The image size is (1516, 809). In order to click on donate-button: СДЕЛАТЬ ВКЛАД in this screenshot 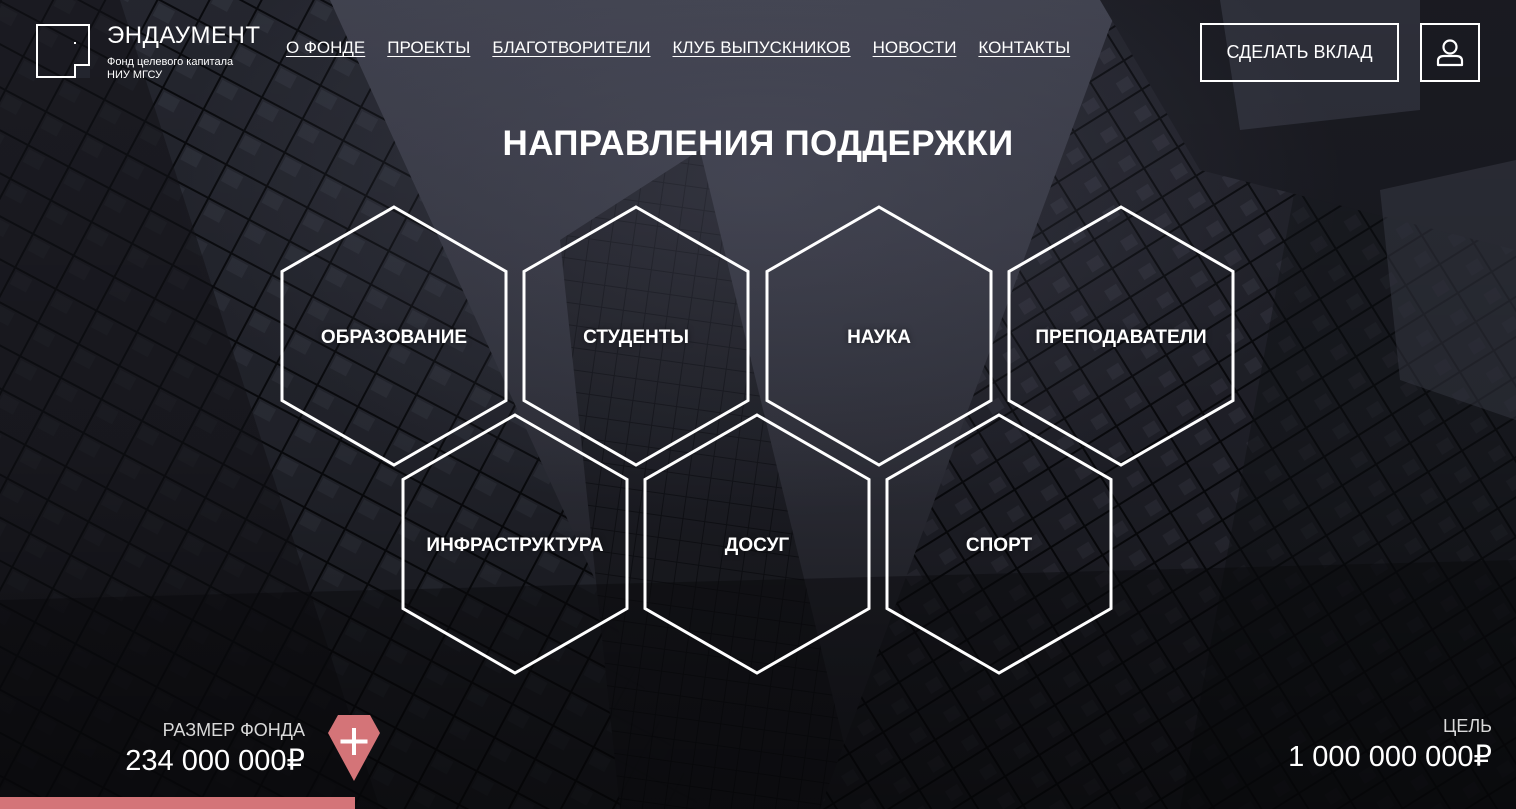, I will do `click(1299, 52)`.